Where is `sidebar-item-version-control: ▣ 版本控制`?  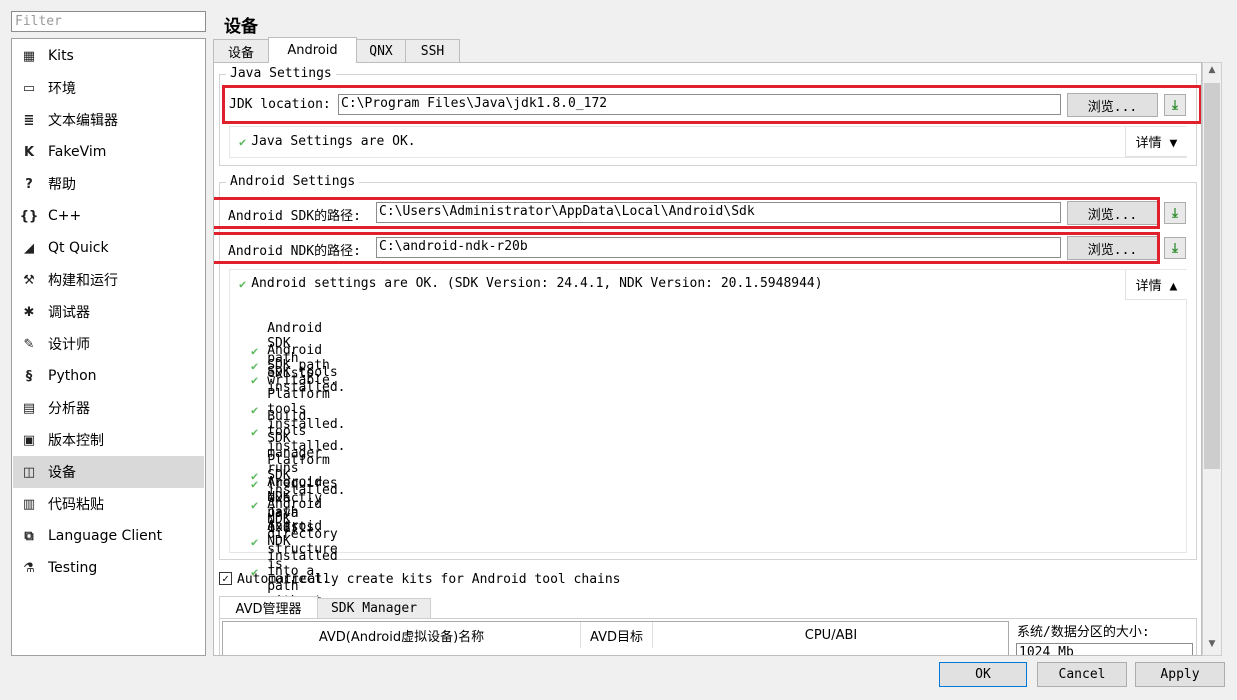
sidebar-item-version-control: ▣ 版本控制 is located at coordinates (108, 440).